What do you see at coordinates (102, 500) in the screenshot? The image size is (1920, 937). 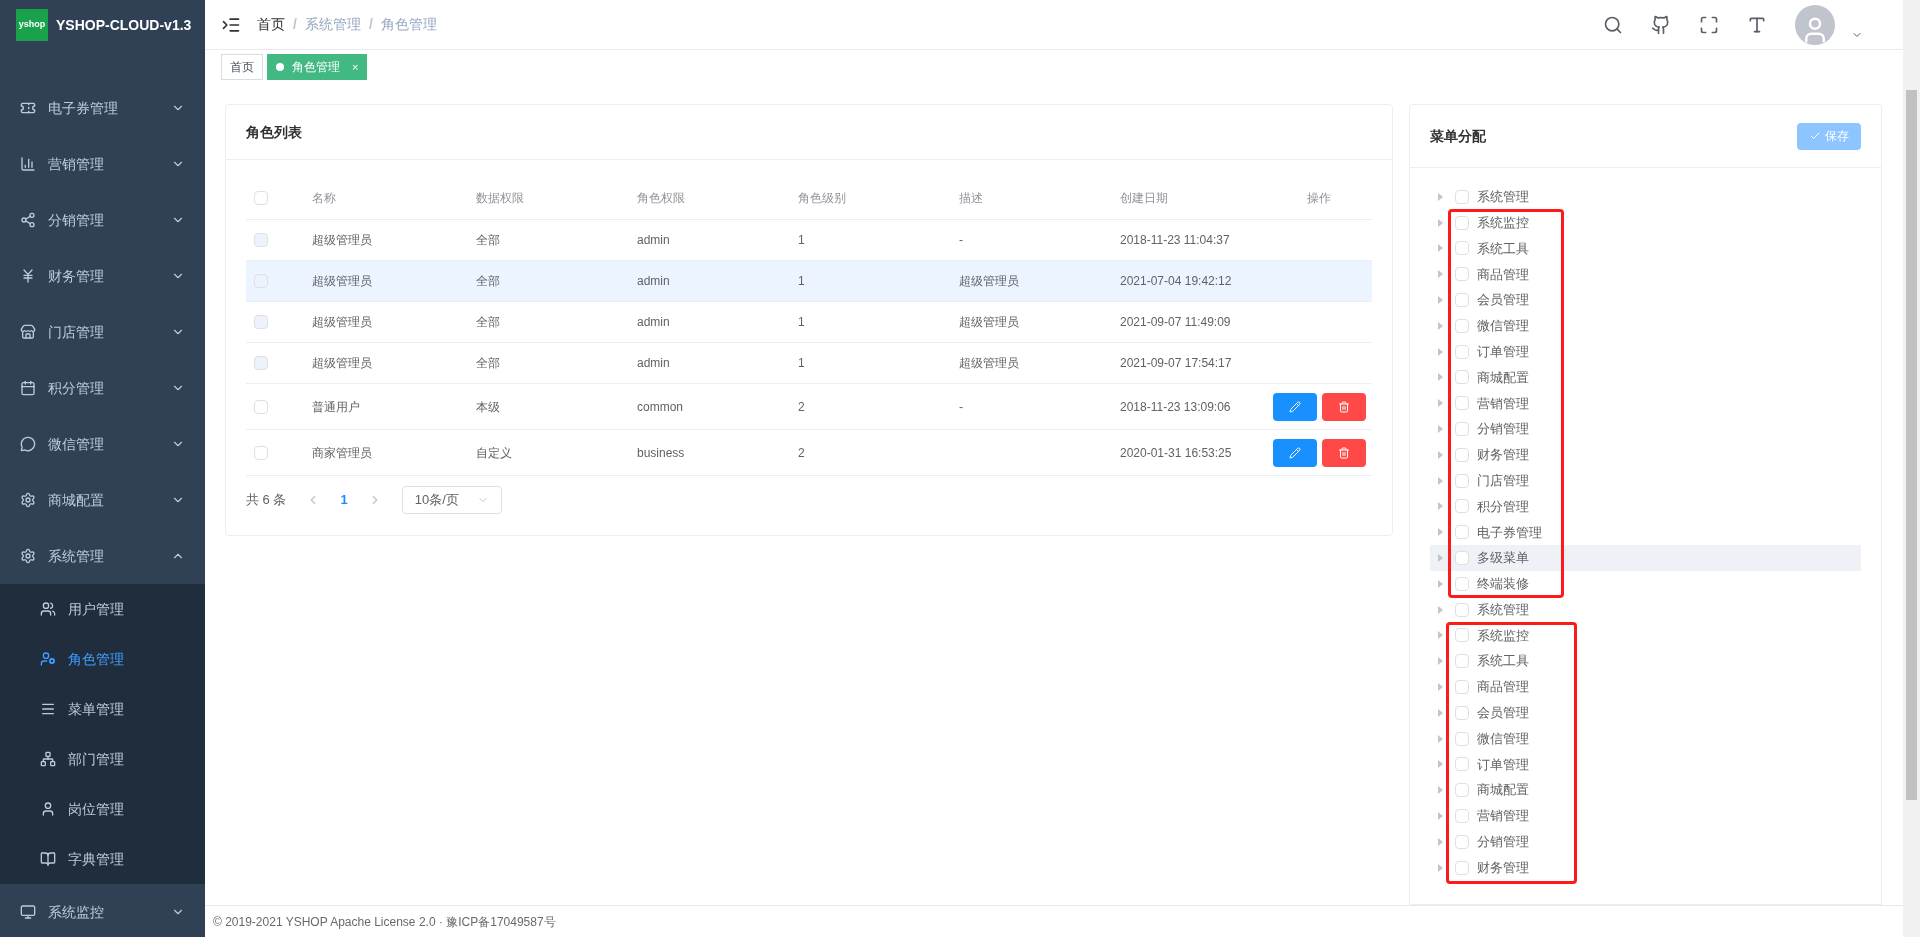 I see `sidebar-menu-item: 商城配置` at bounding box center [102, 500].